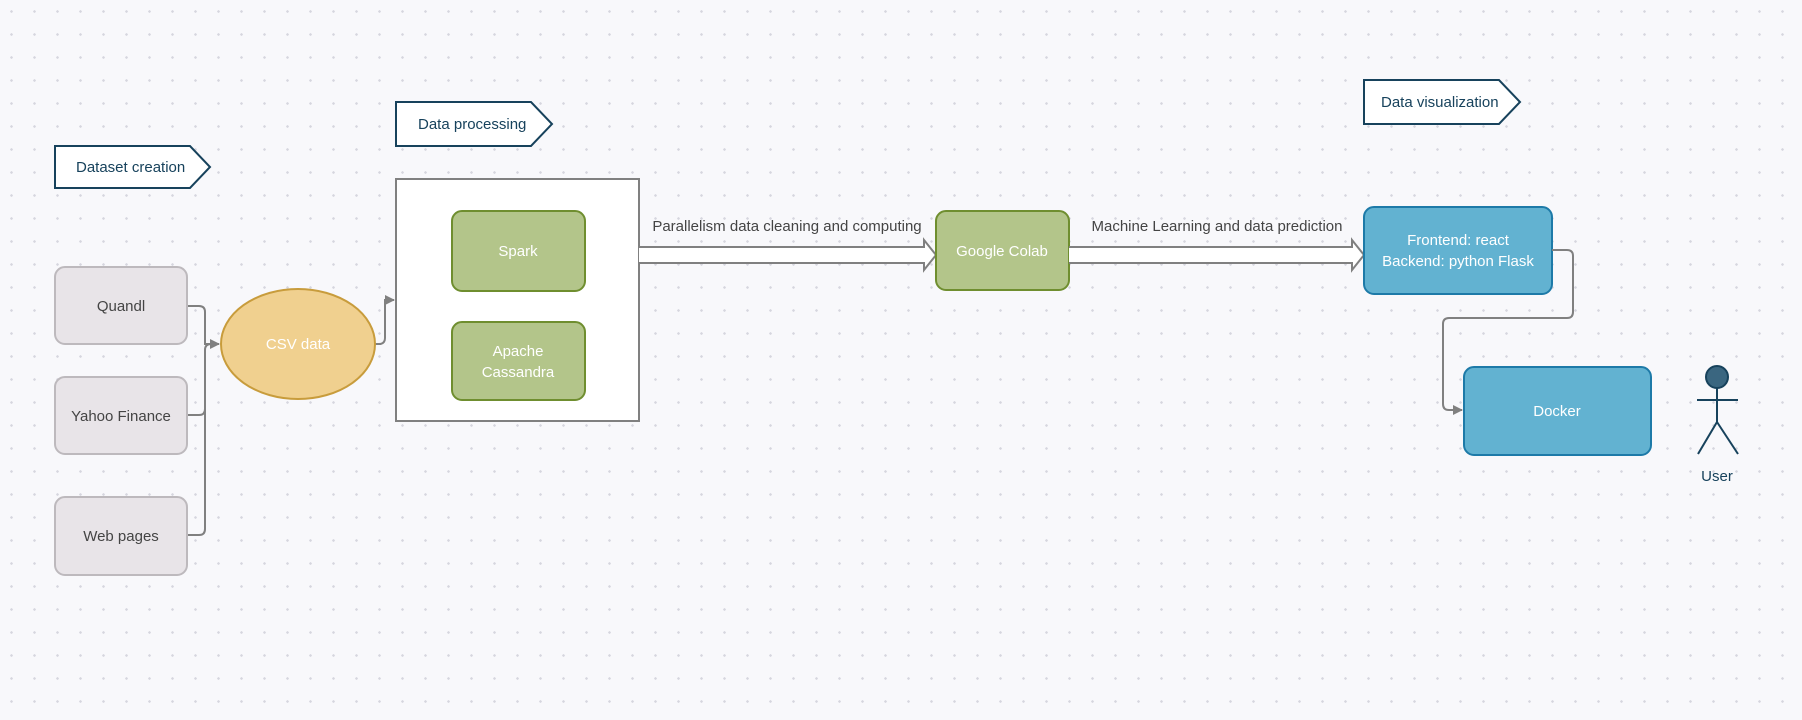 The width and height of the screenshot is (1802, 720). I want to click on source-web-pages: Web pages, so click(121, 536).